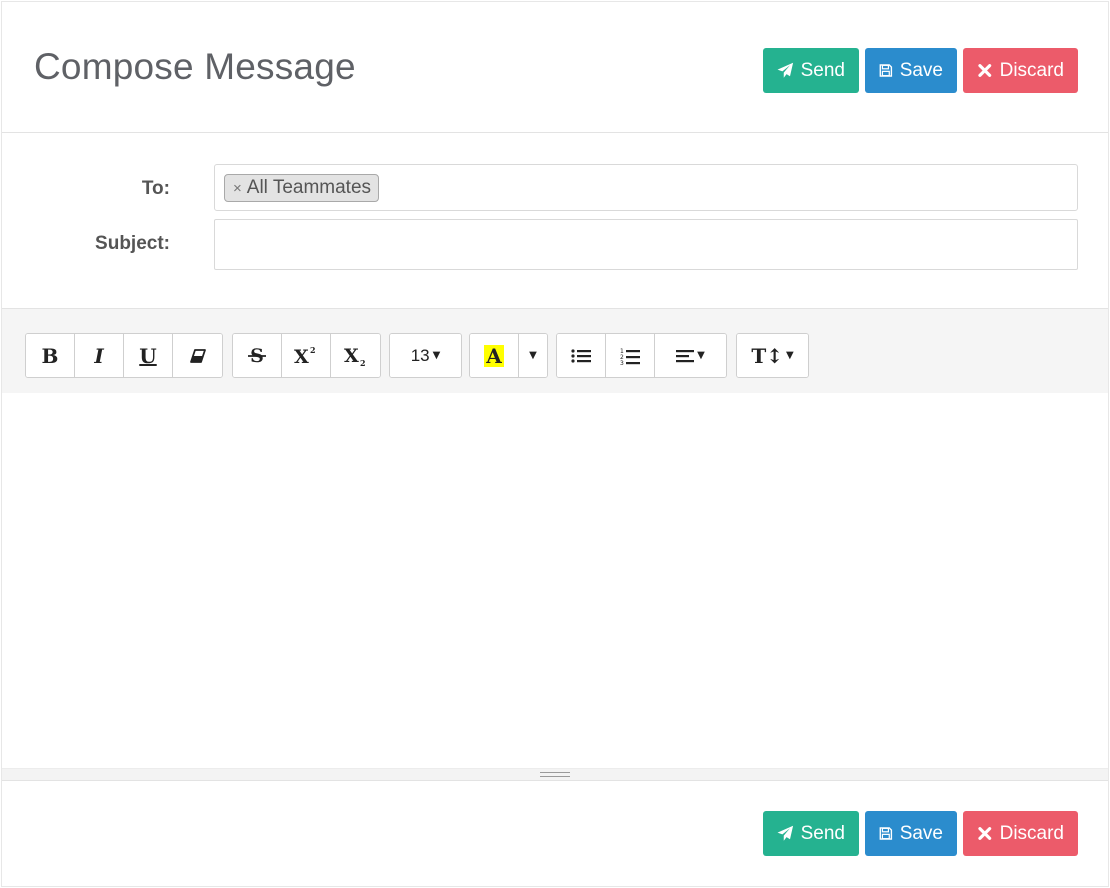 Image resolution: width=1110 pixels, height=888 pixels. Describe the element at coordinates (685, 355) in the screenshot. I see `align-left-icon` at that location.